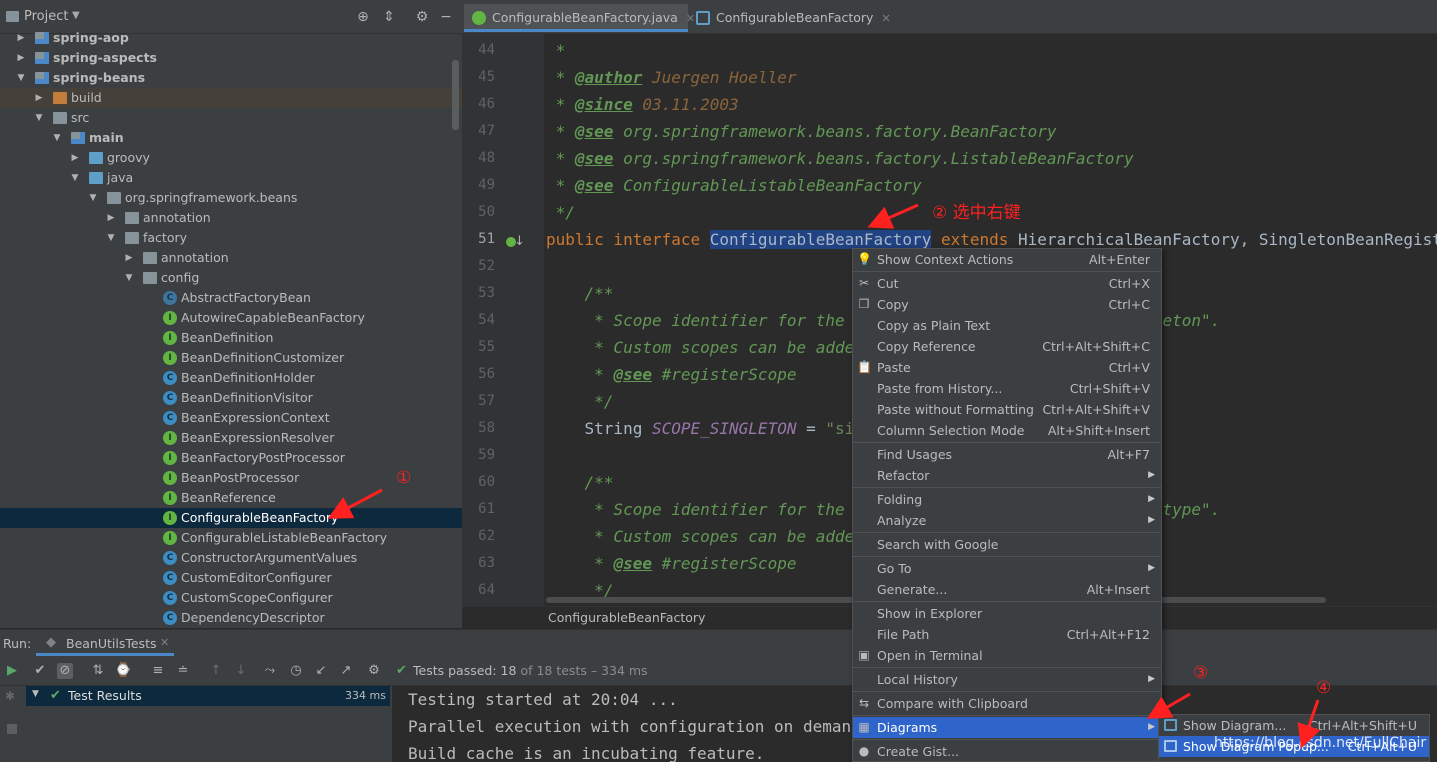 This screenshot has height=762, width=1437. What do you see at coordinates (1007, 613) in the screenshot?
I see `menu-item-show-in-explorer: Show in Explorer` at bounding box center [1007, 613].